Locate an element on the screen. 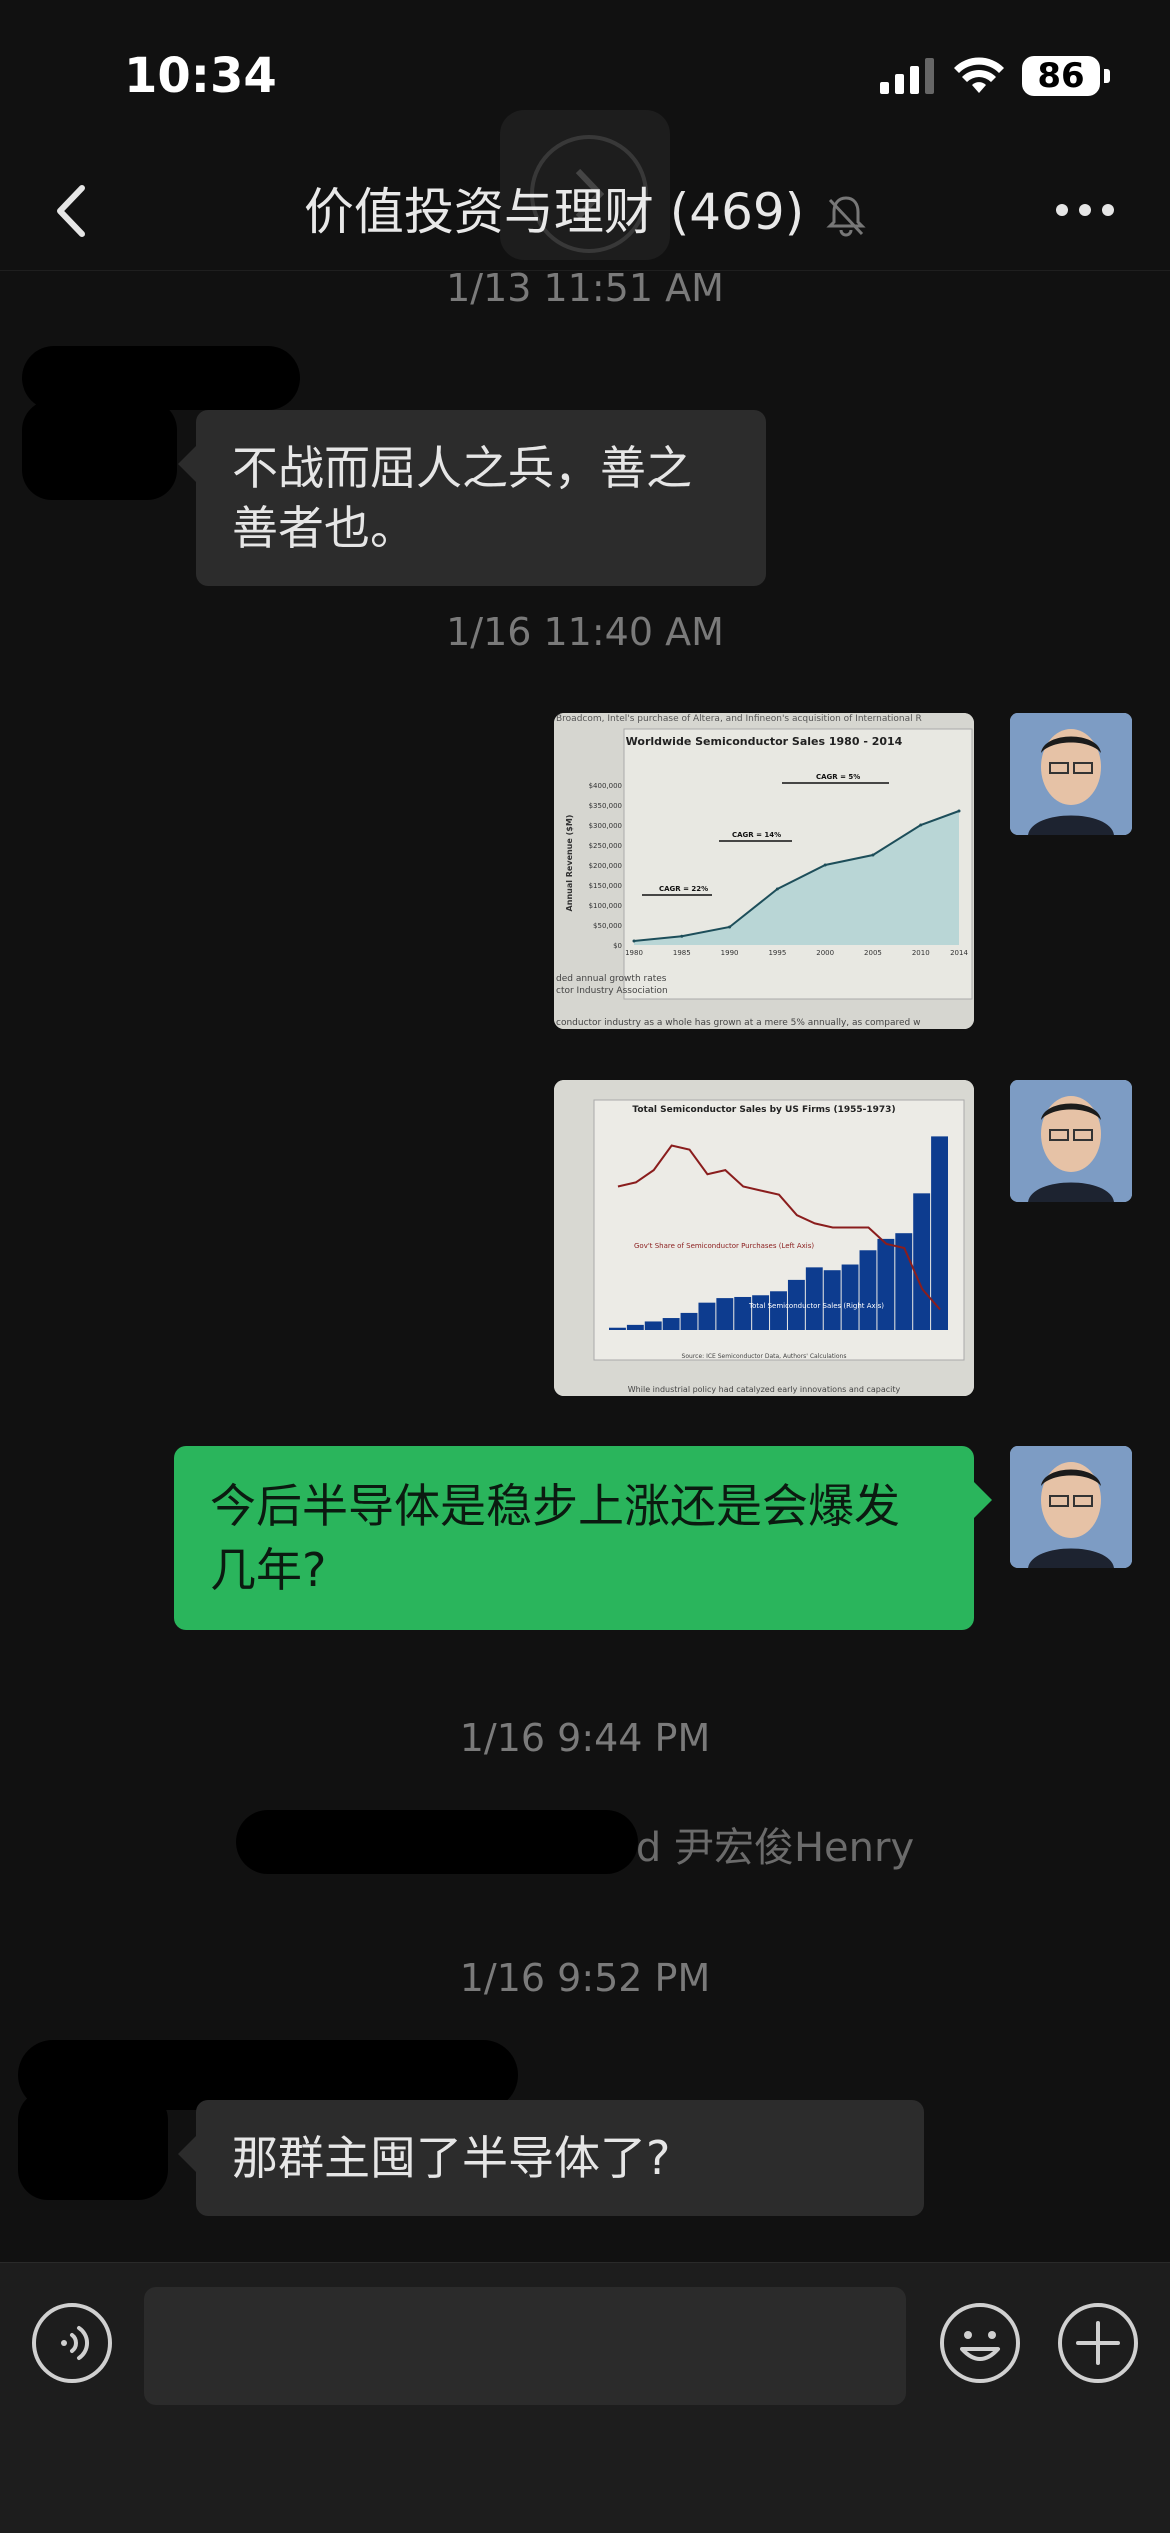 The image size is (1170, 2533). cagr-label: CAGR = 14% is located at coordinates (756, 835).